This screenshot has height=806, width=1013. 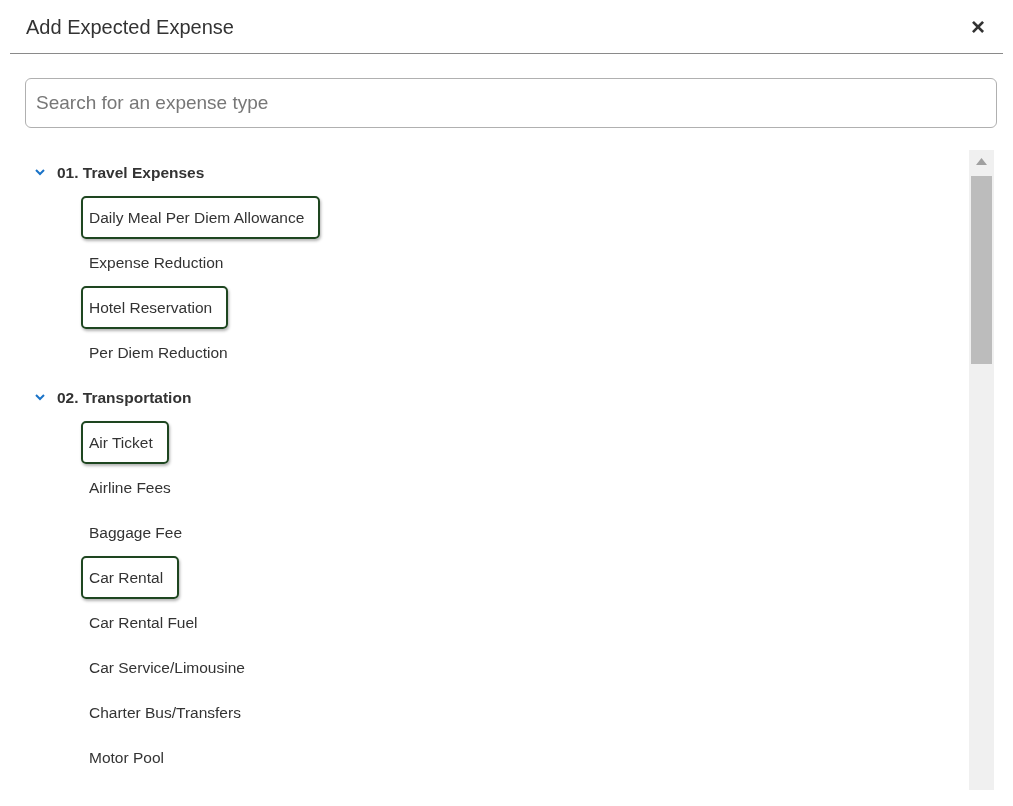 I want to click on scrollbar, so click(x=981, y=470).